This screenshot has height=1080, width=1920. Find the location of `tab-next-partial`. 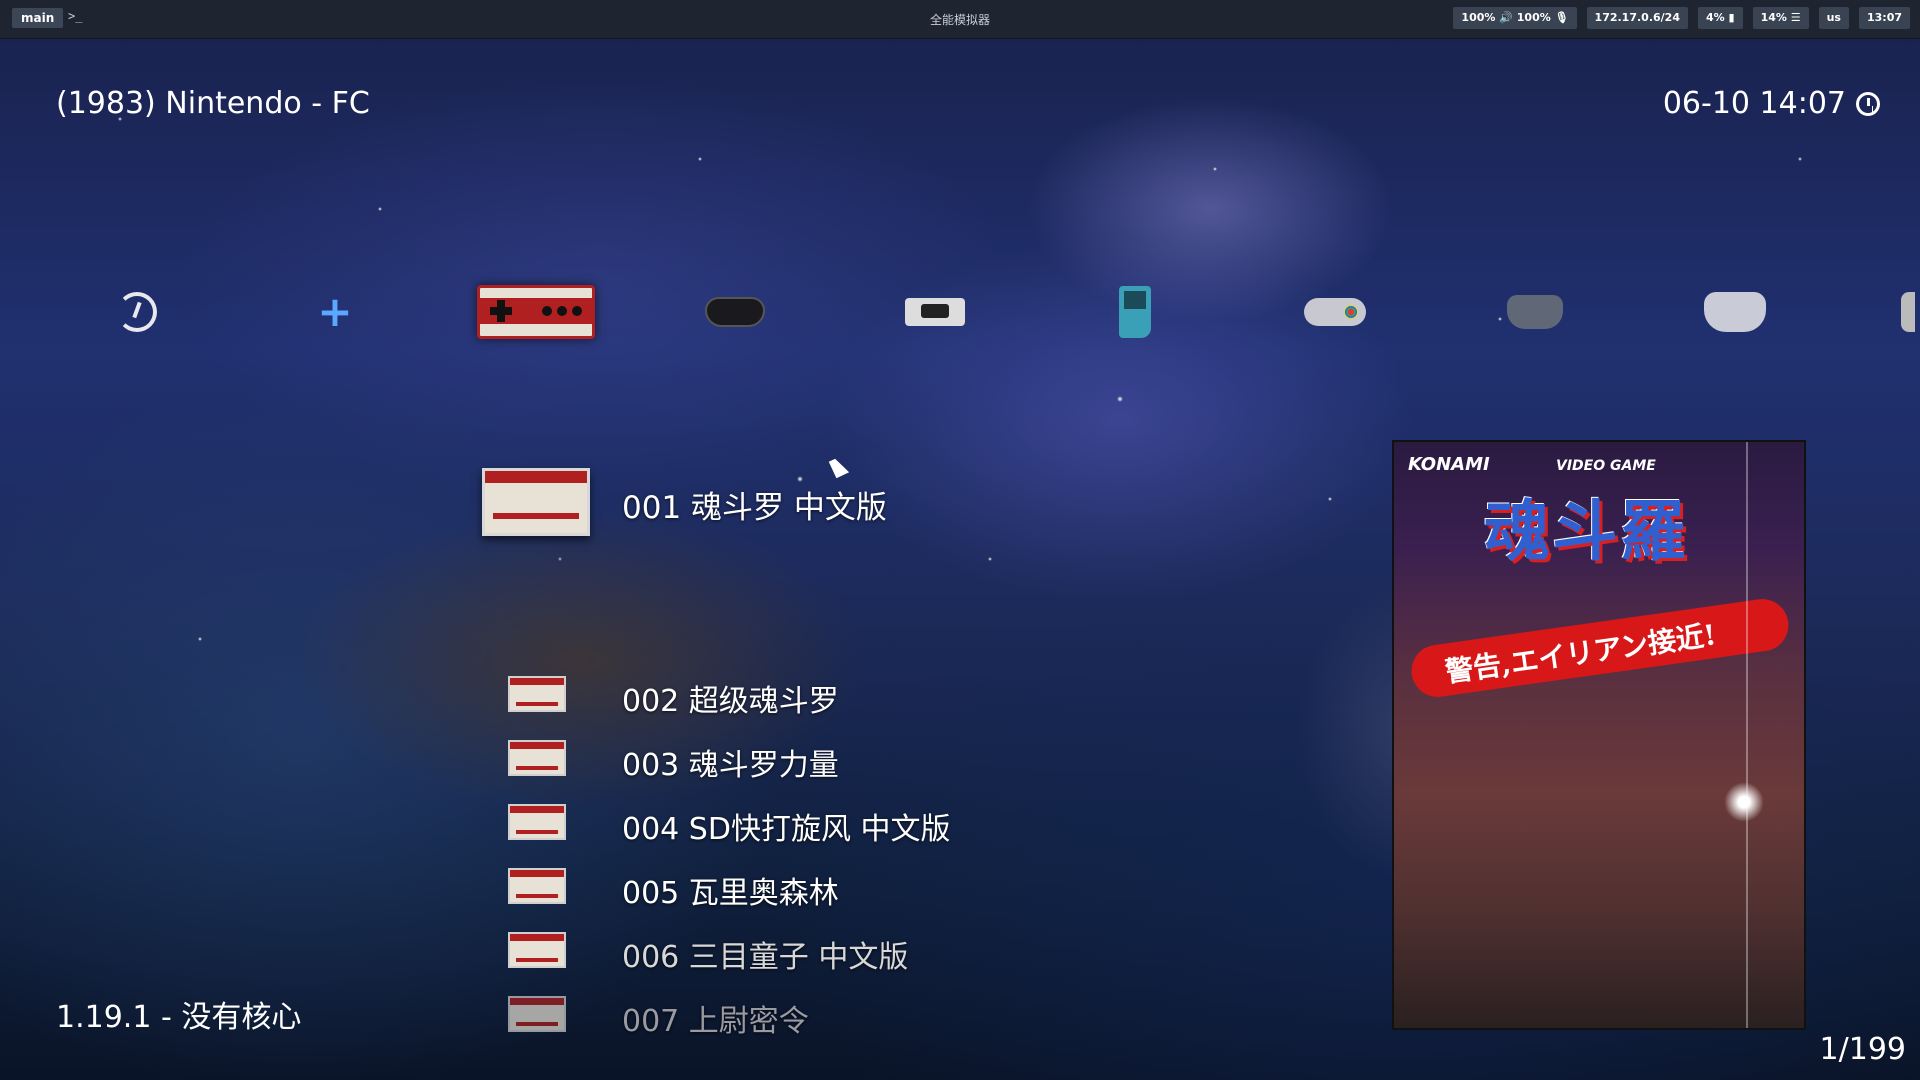

tab-next-partial is located at coordinates (1908, 312).